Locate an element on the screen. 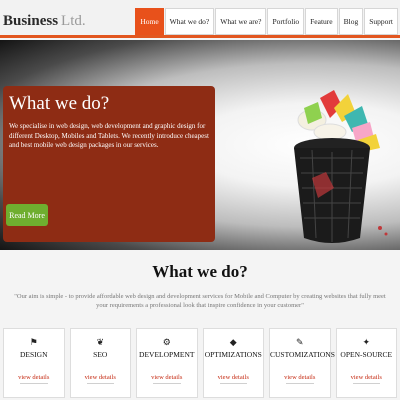  service-label: OPTIMIZATIONS is located at coordinates (233, 354).